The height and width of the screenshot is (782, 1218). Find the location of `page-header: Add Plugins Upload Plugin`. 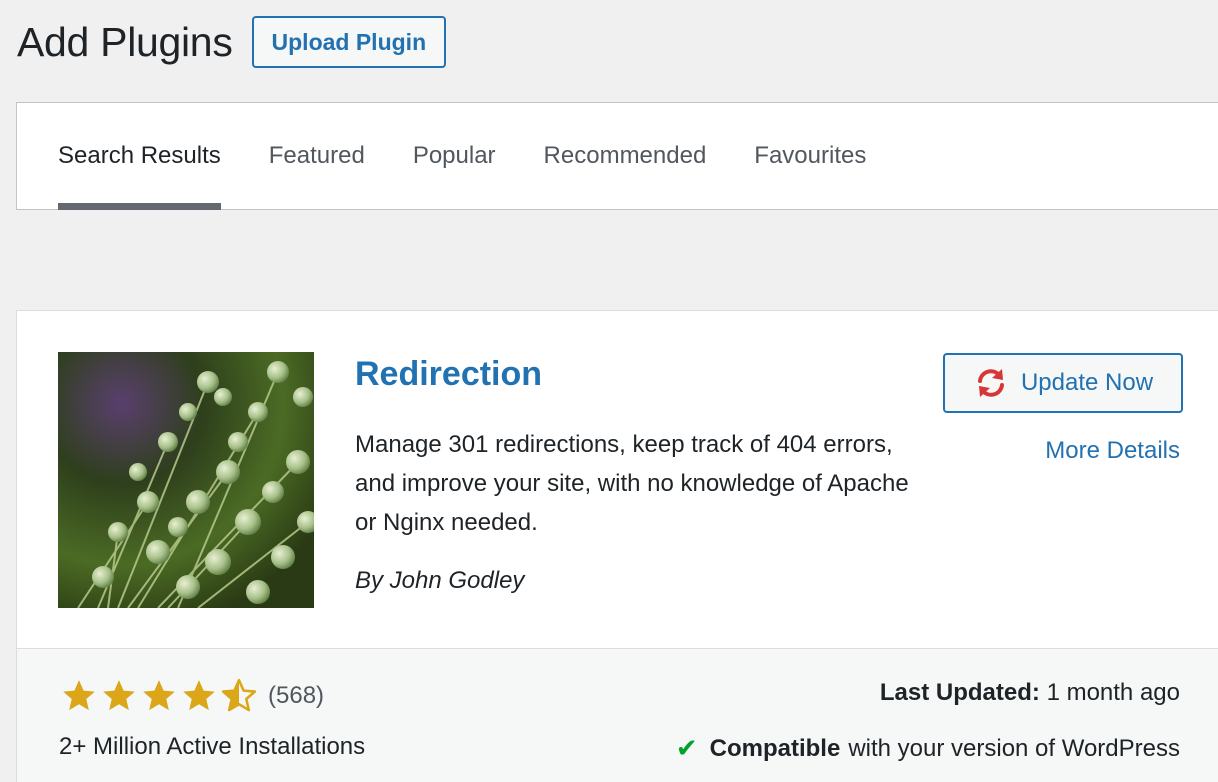

page-header: Add Plugins Upload Plugin is located at coordinates (232, 42).